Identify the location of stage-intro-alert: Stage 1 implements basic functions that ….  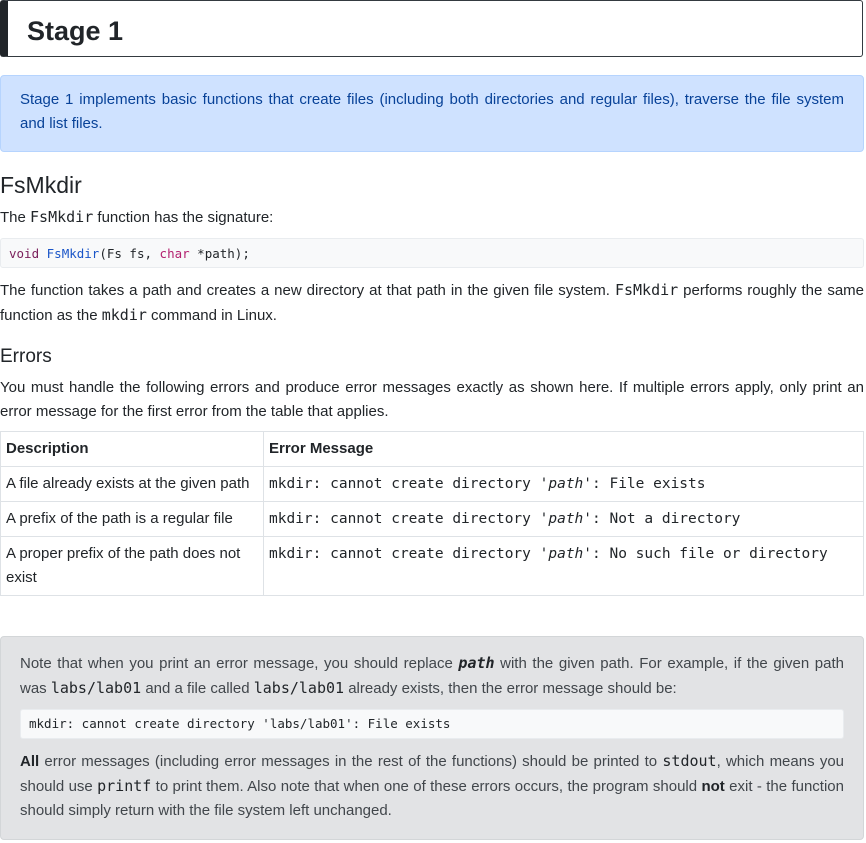
(432, 113).